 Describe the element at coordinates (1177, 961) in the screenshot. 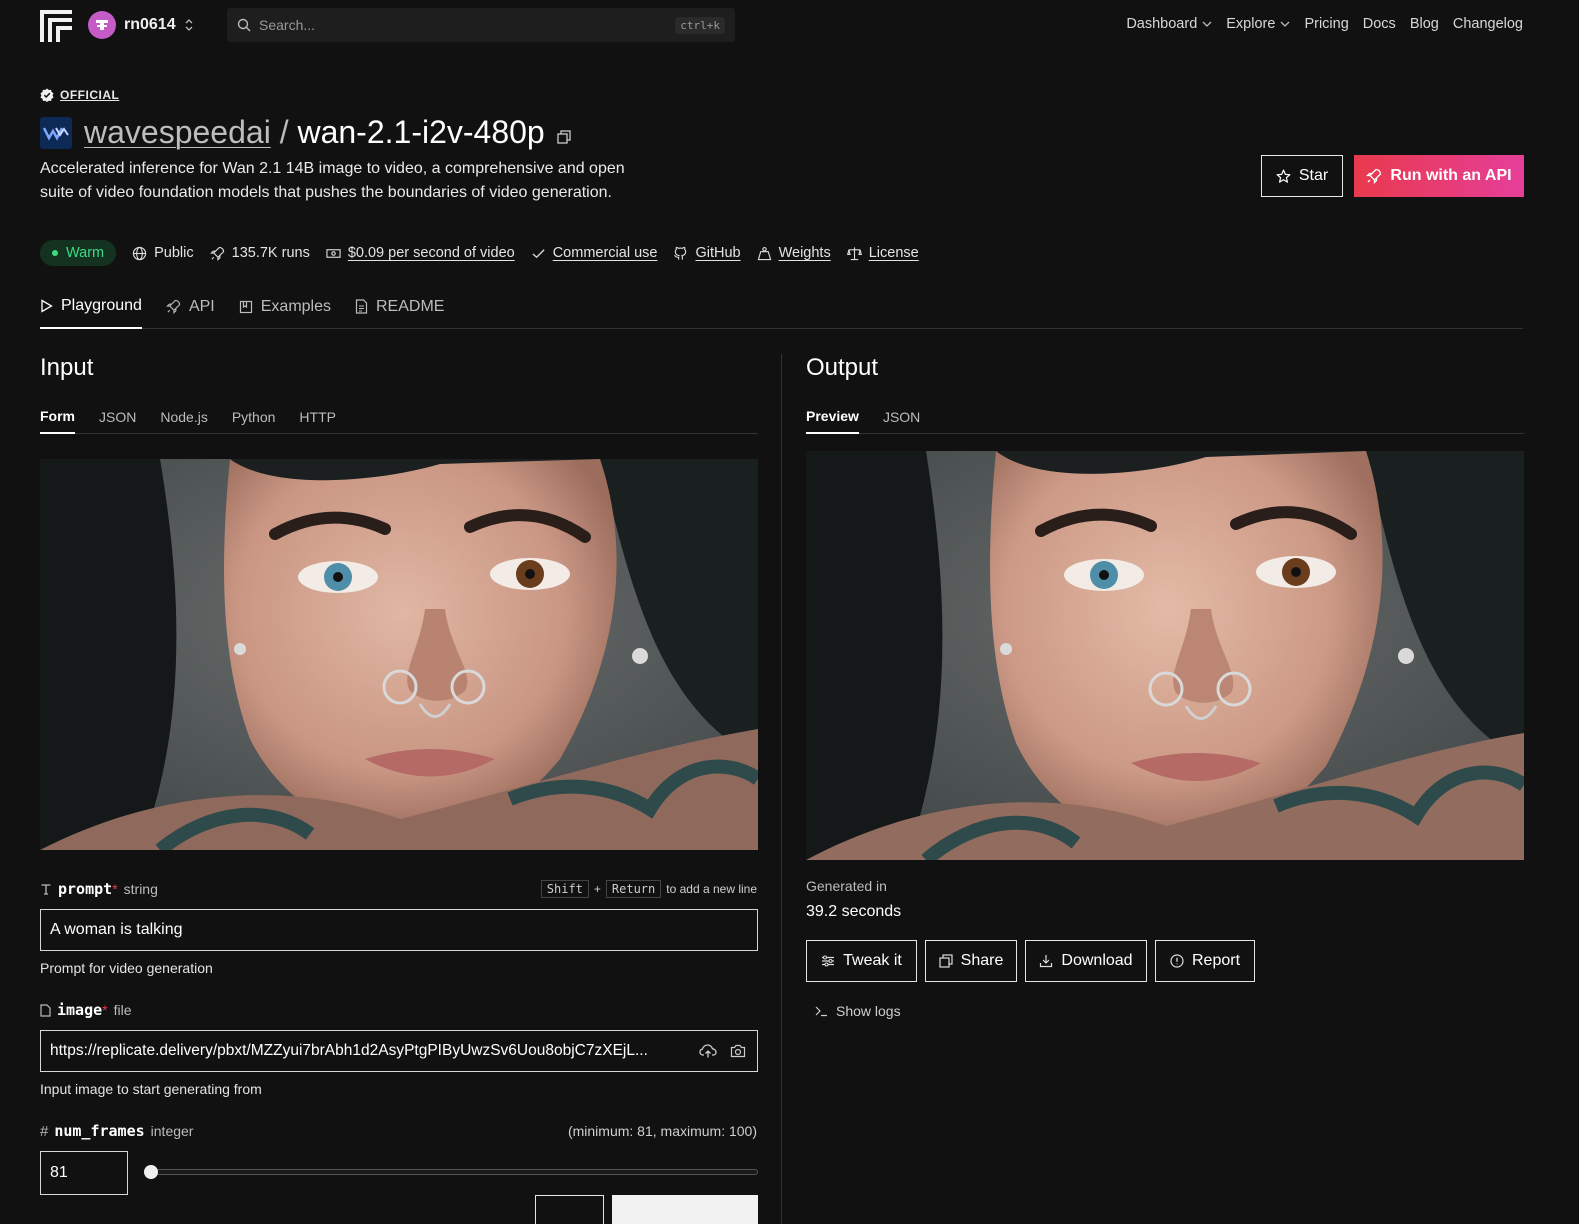

I see `alert-circle-icon` at that location.